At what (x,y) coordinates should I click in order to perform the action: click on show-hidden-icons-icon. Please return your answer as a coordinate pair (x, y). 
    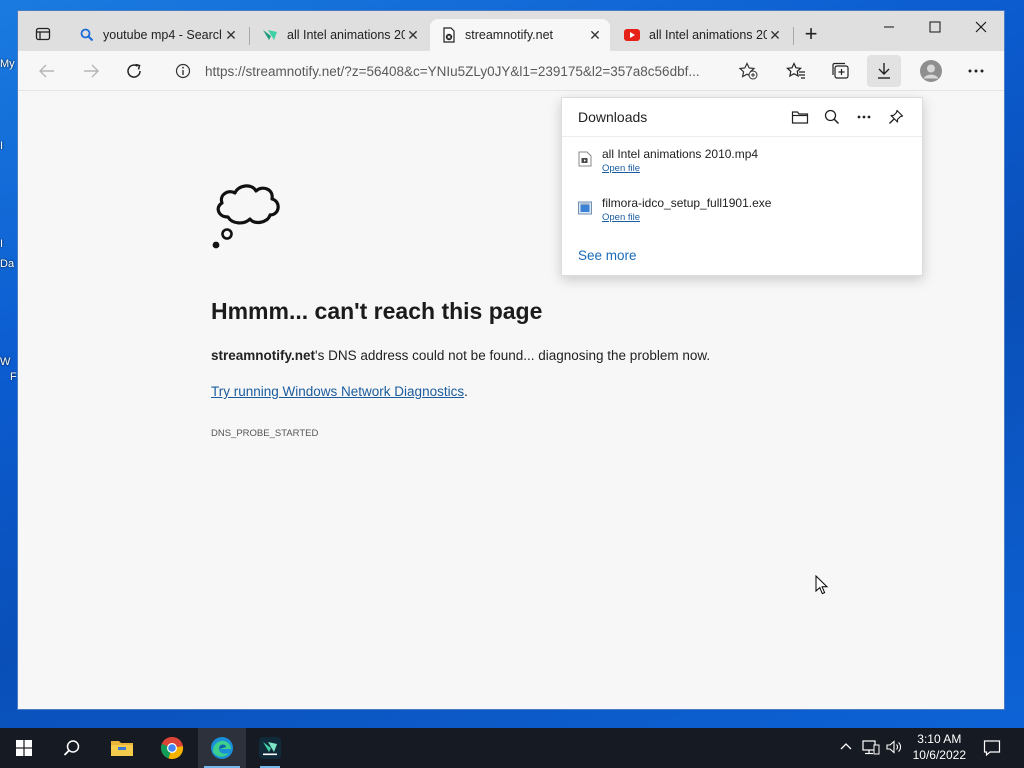
    Looking at the image, I should click on (846, 746).